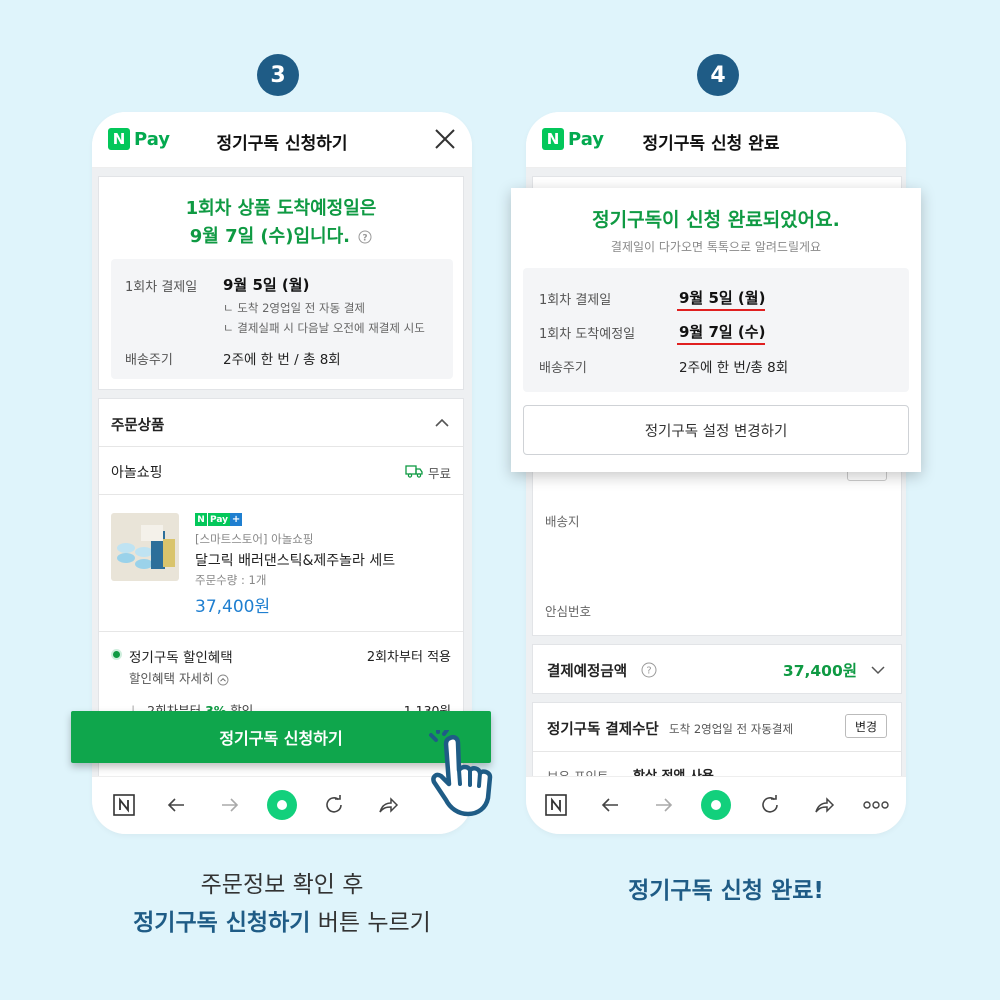  What do you see at coordinates (282, 360) in the screenshot?
I see `cycle-value: 2주에 한 번 / 총 8회` at bounding box center [282, 360].